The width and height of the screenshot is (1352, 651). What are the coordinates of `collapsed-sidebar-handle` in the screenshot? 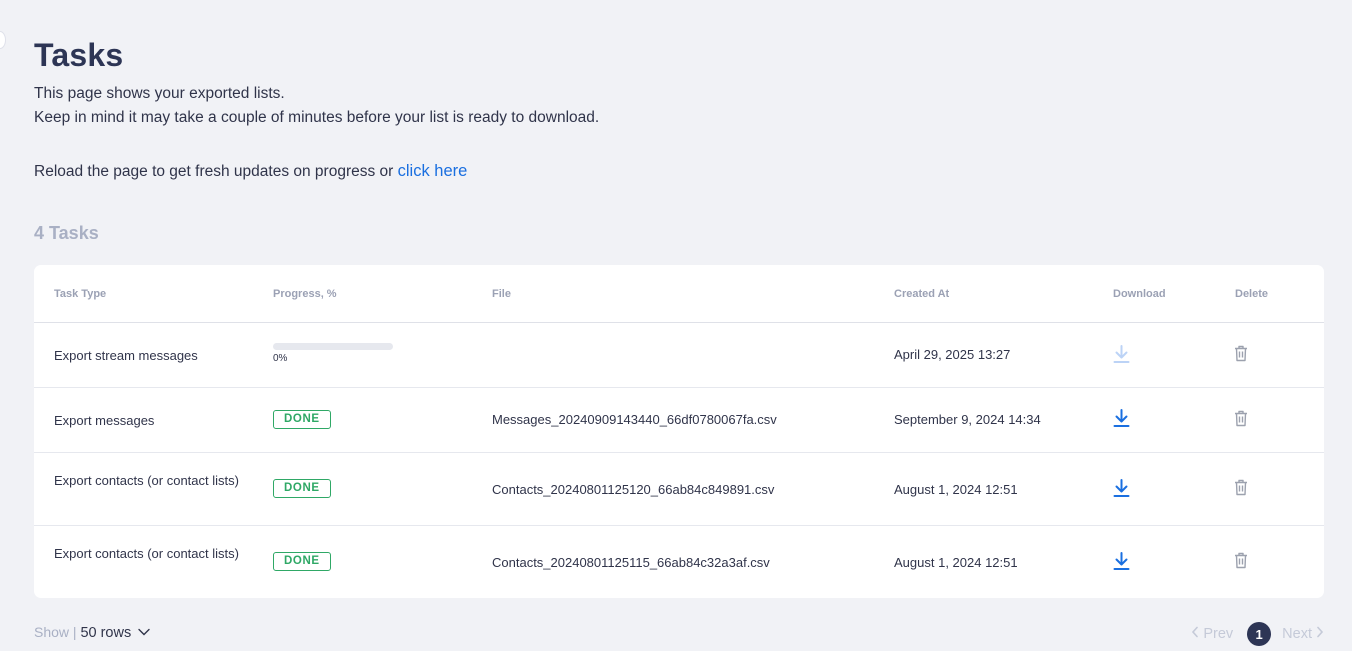 It's located at (3, 40).